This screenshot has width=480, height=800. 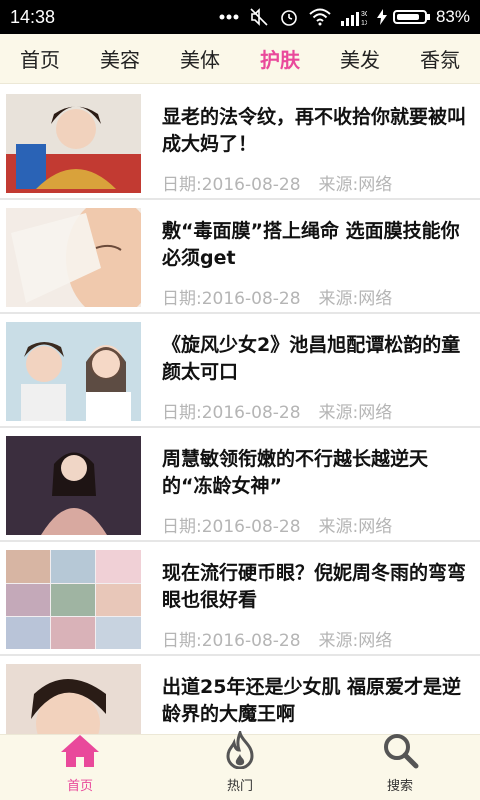 I want to click on mute-icon, so click(x=259, y=17).